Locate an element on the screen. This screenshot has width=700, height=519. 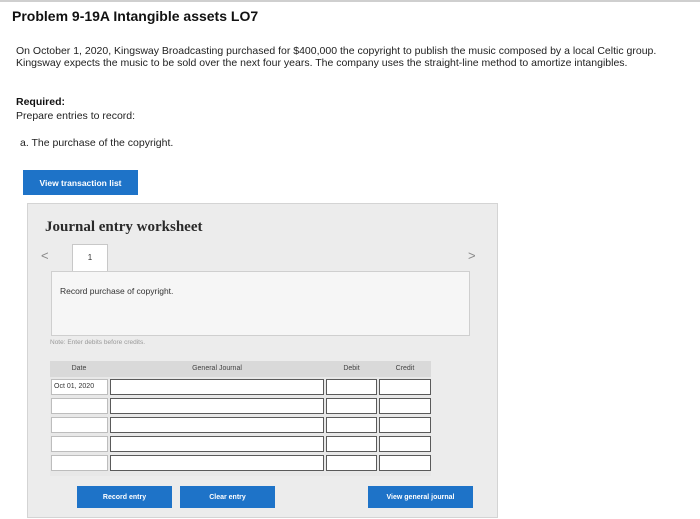
problem-title: Problem 9-19A Intangible assets LO7 is located at coordinates (135, 16).